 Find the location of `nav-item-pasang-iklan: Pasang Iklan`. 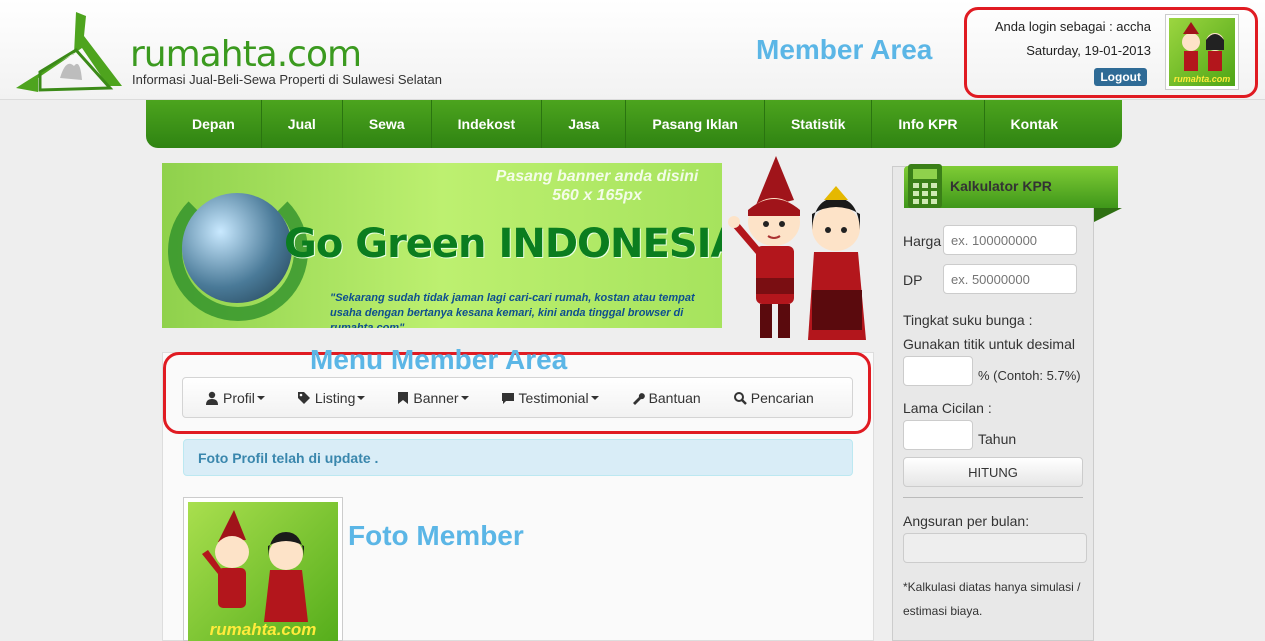

nav-item-pasang-iklan: Pasang Iklan is located at coordinates (695, 124).